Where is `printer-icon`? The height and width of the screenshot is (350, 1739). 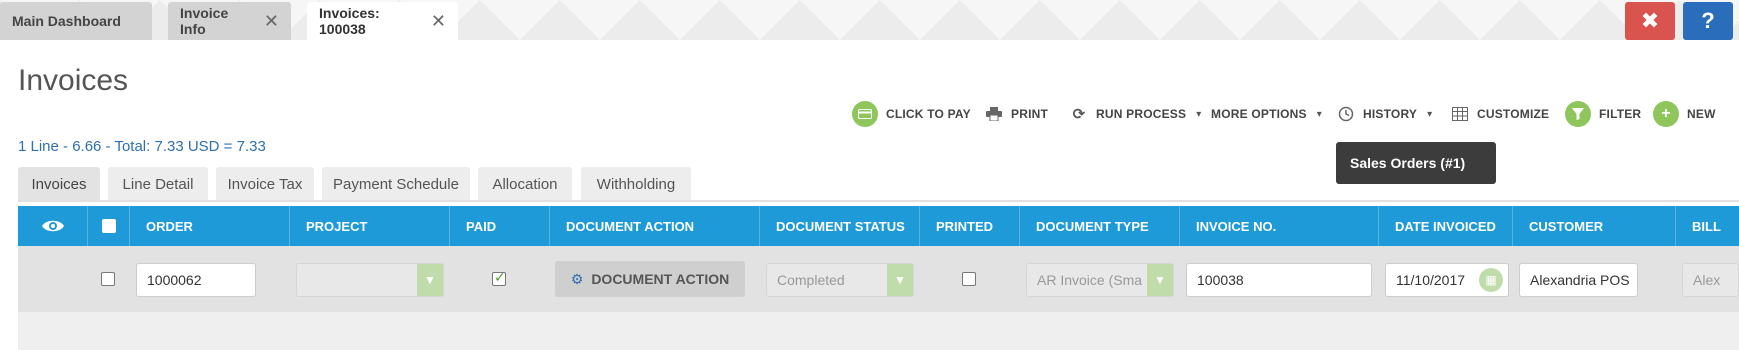
printer-icon is located at coordinates (994, 114).